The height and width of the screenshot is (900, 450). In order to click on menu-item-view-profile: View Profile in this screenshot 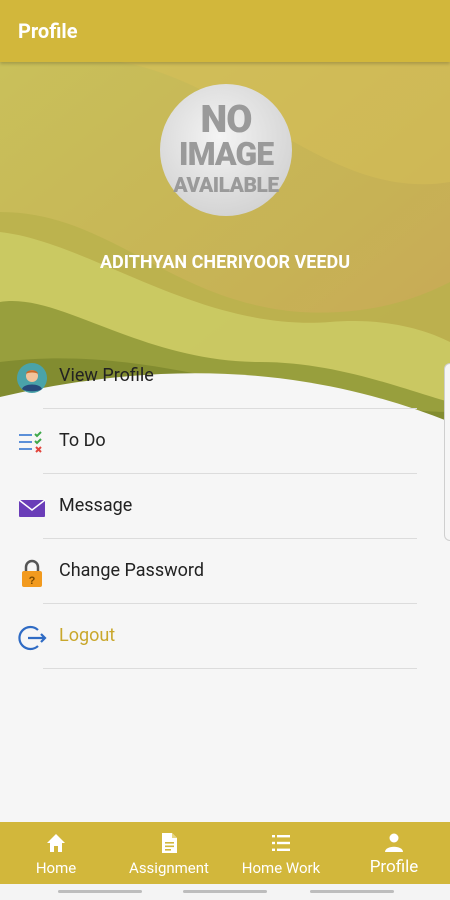, I will do `click(225, 376)`.